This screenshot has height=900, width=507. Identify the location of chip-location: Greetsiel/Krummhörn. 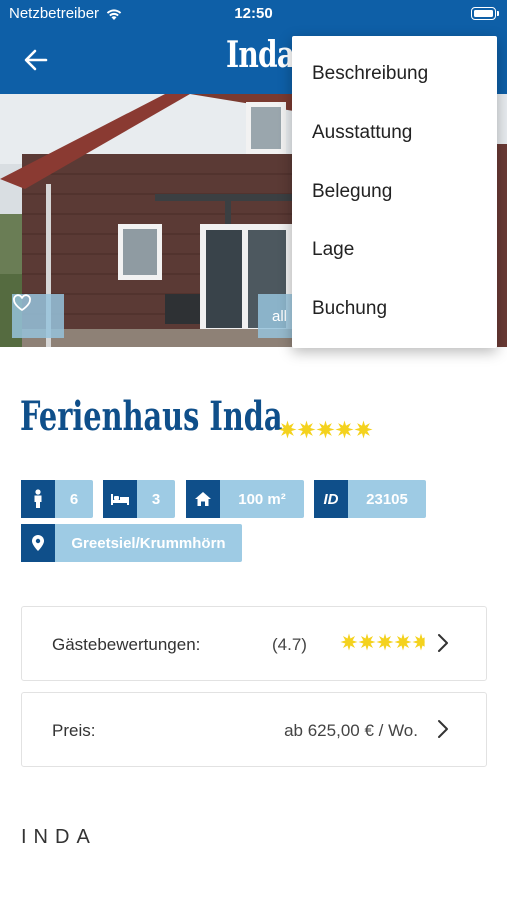
(131, 543).